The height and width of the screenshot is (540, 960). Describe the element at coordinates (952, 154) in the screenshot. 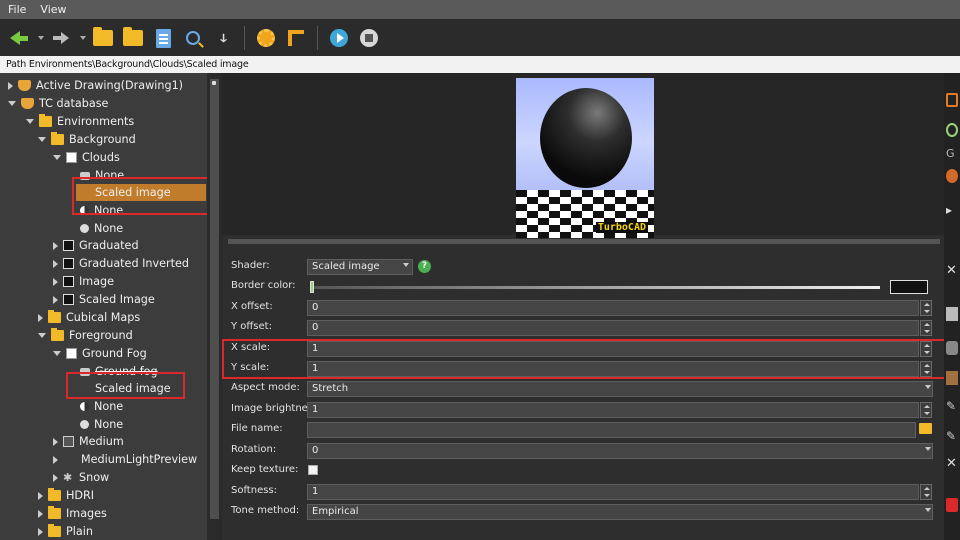

I see `toolbar-shape-icon: G` at that location.